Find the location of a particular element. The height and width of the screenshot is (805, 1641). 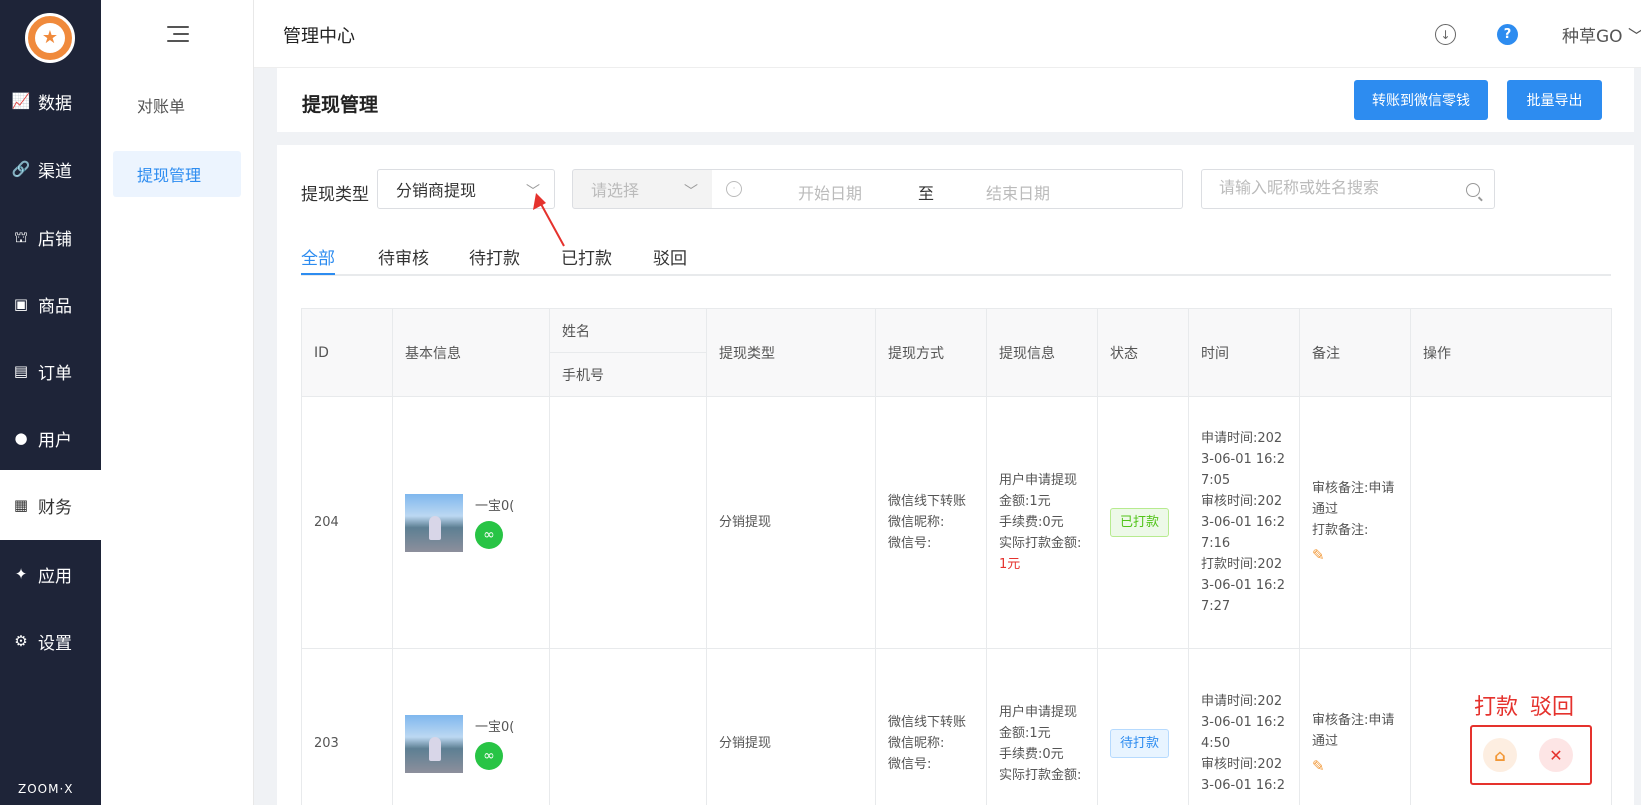

avatar is located at coordinates (434, 743).